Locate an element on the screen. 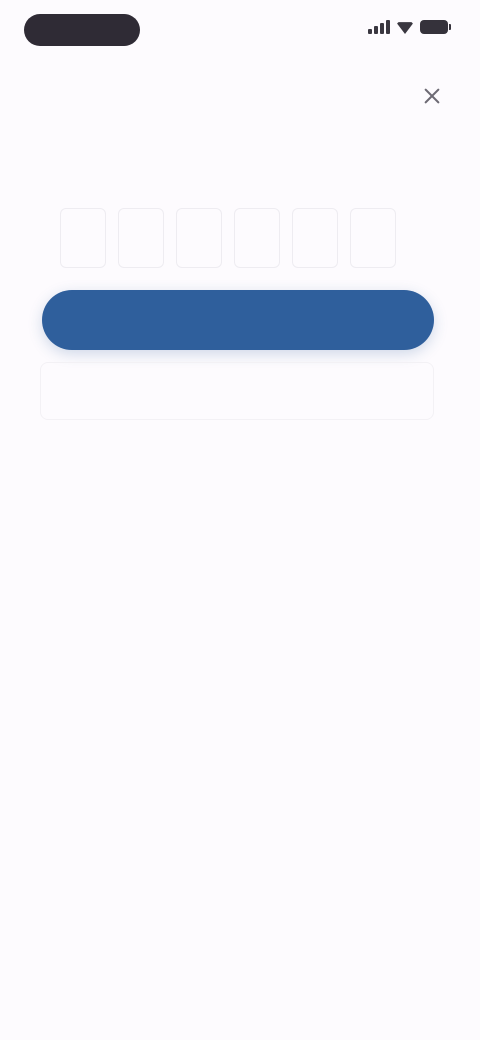 The image size is (480, 1040). close-button is located at coordinates (432, 96).